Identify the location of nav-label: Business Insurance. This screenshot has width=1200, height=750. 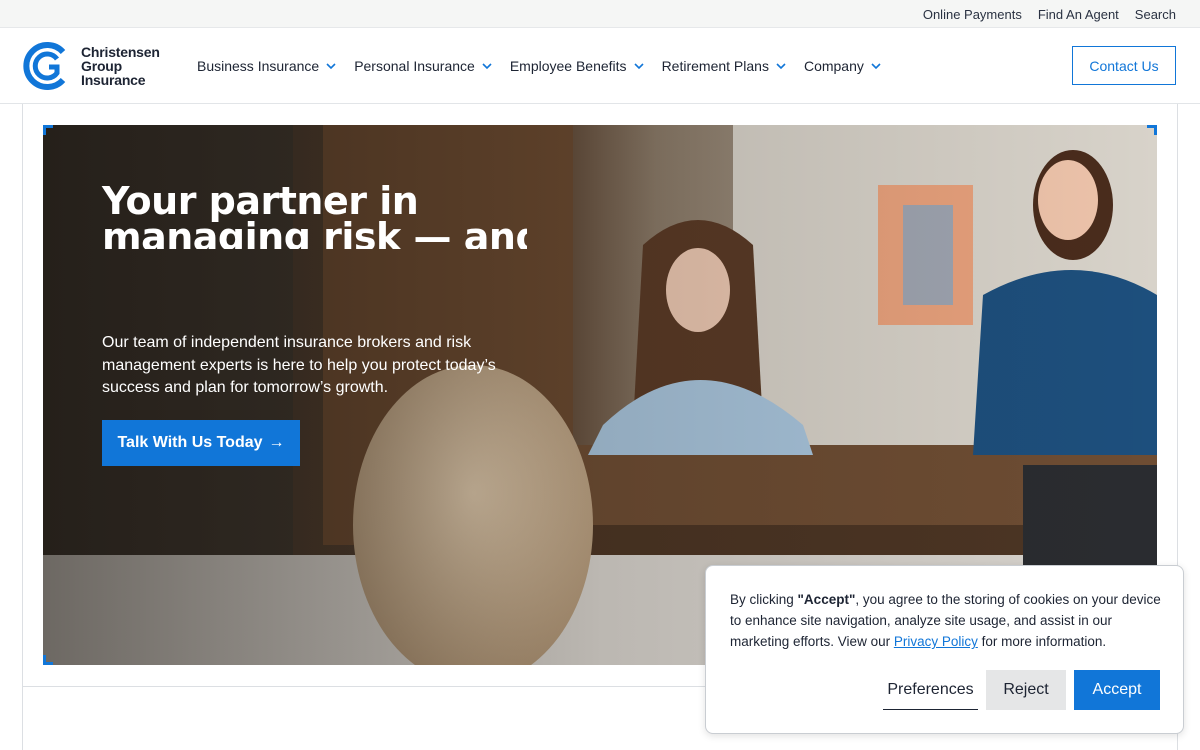
(258, 66).